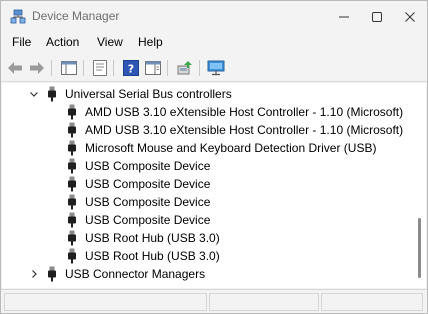 Image resolution: width=428 pixels, height=314 pixels. What do you see at coordinates (419, 248) in the screenshot?
I see `scrollbar-thumb` at bounding box center [419, 248].